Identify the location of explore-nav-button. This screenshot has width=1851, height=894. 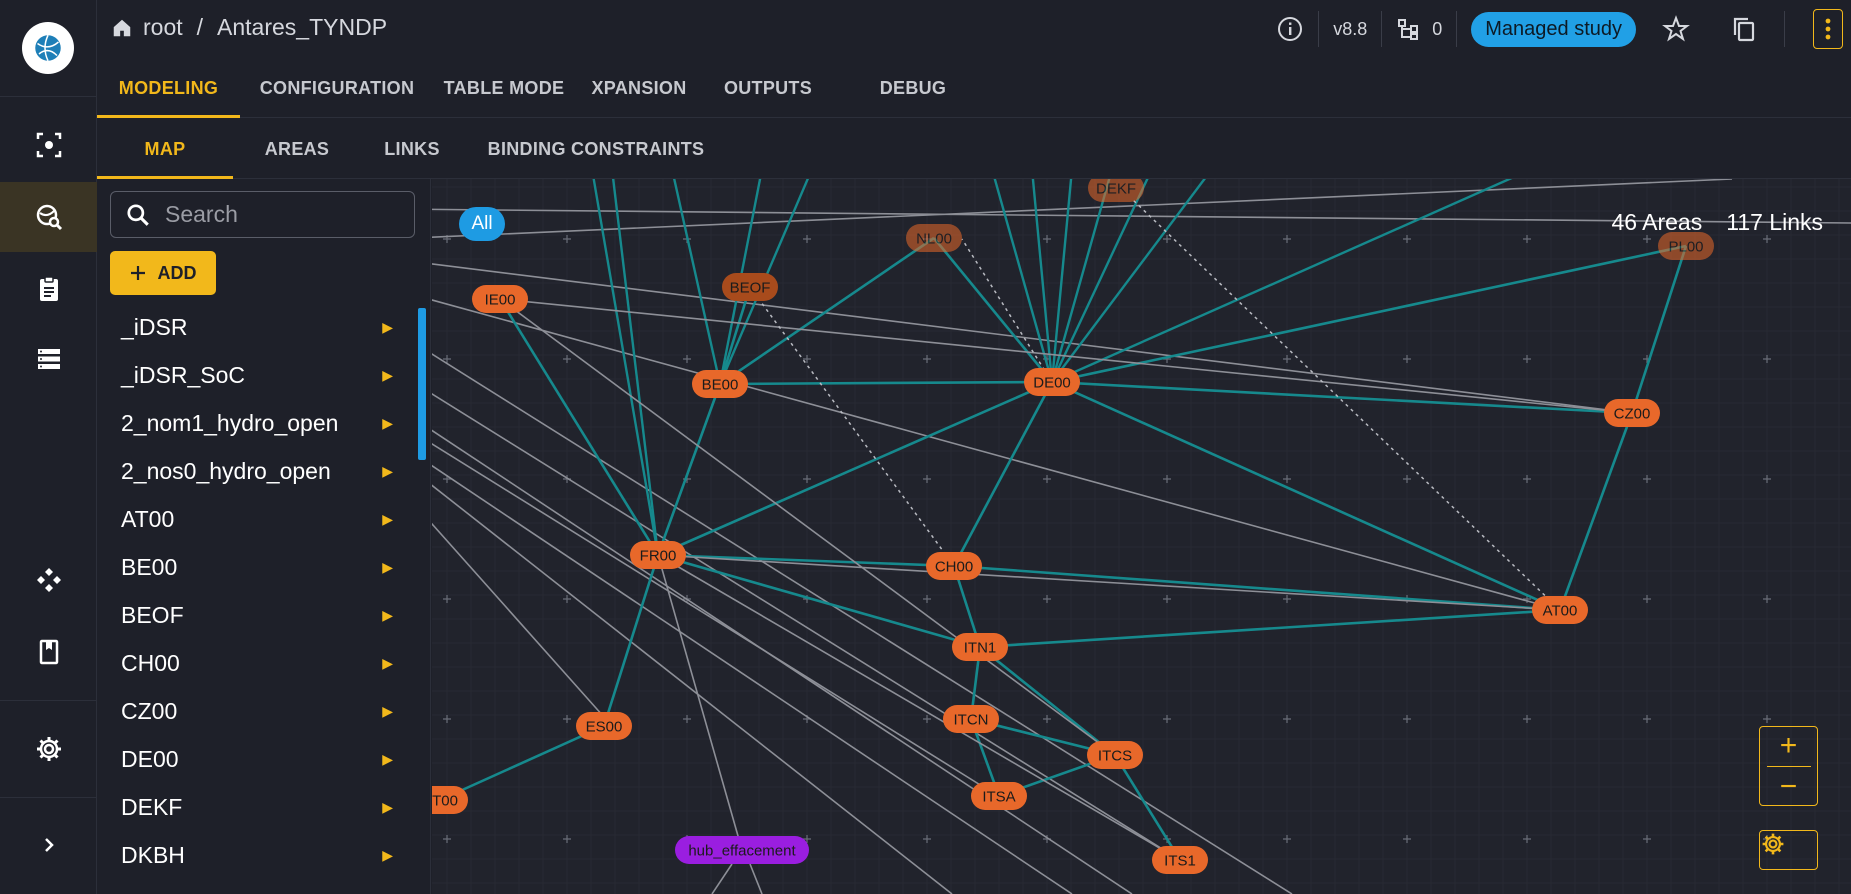
(48, 217).